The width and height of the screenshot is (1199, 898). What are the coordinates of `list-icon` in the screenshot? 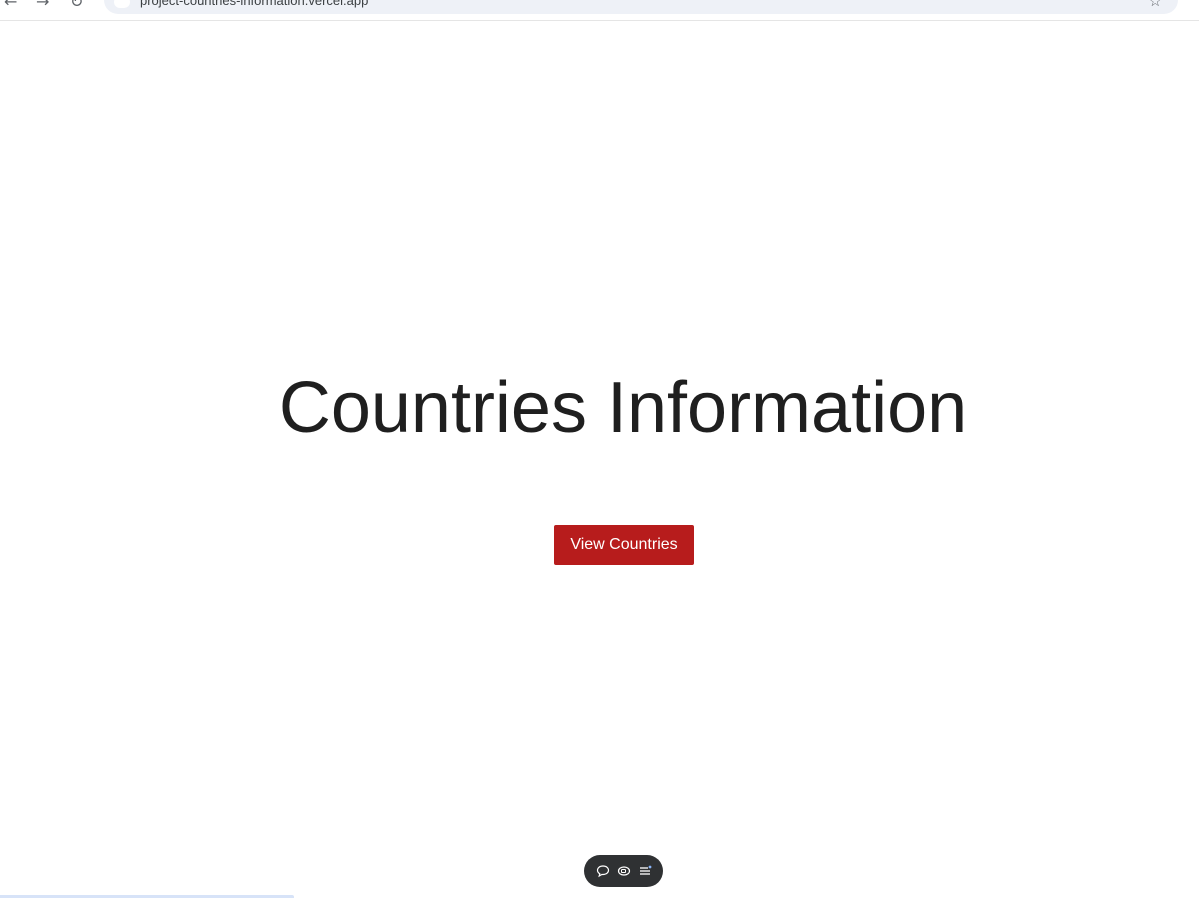 It's located at (645, 871).